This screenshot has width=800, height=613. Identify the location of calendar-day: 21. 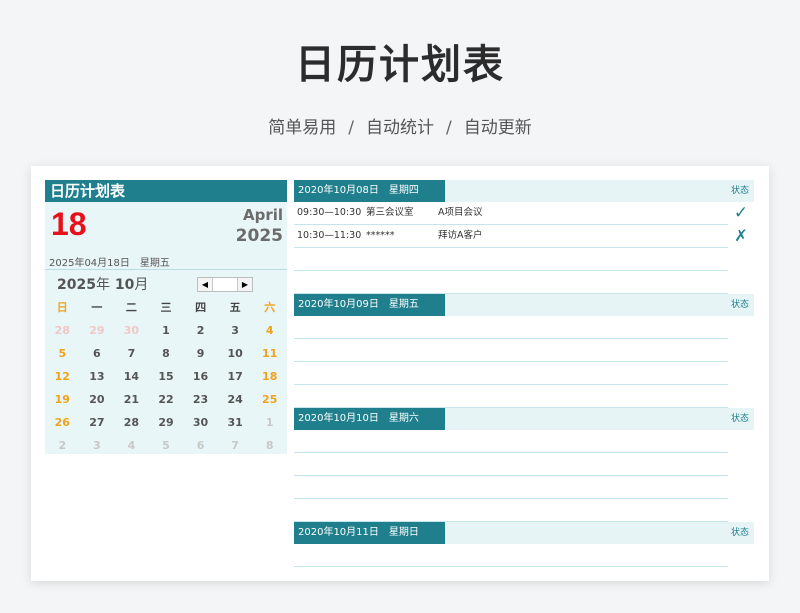
(131, 399).